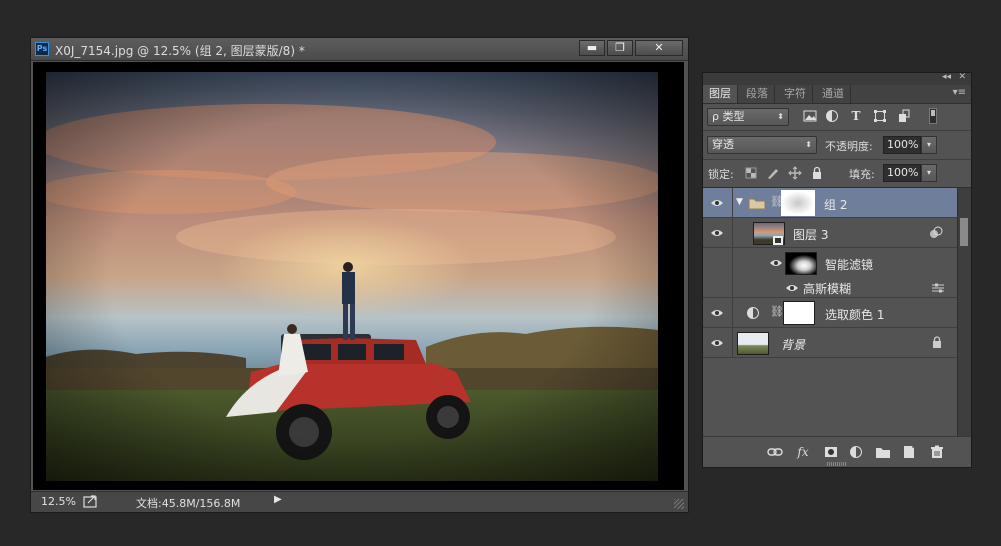 The height and width of the screenshot is (546, 1001). Describe the element at coordinates (862, 174) in the screenshot. I see `fill-label: 填充:` at that location.